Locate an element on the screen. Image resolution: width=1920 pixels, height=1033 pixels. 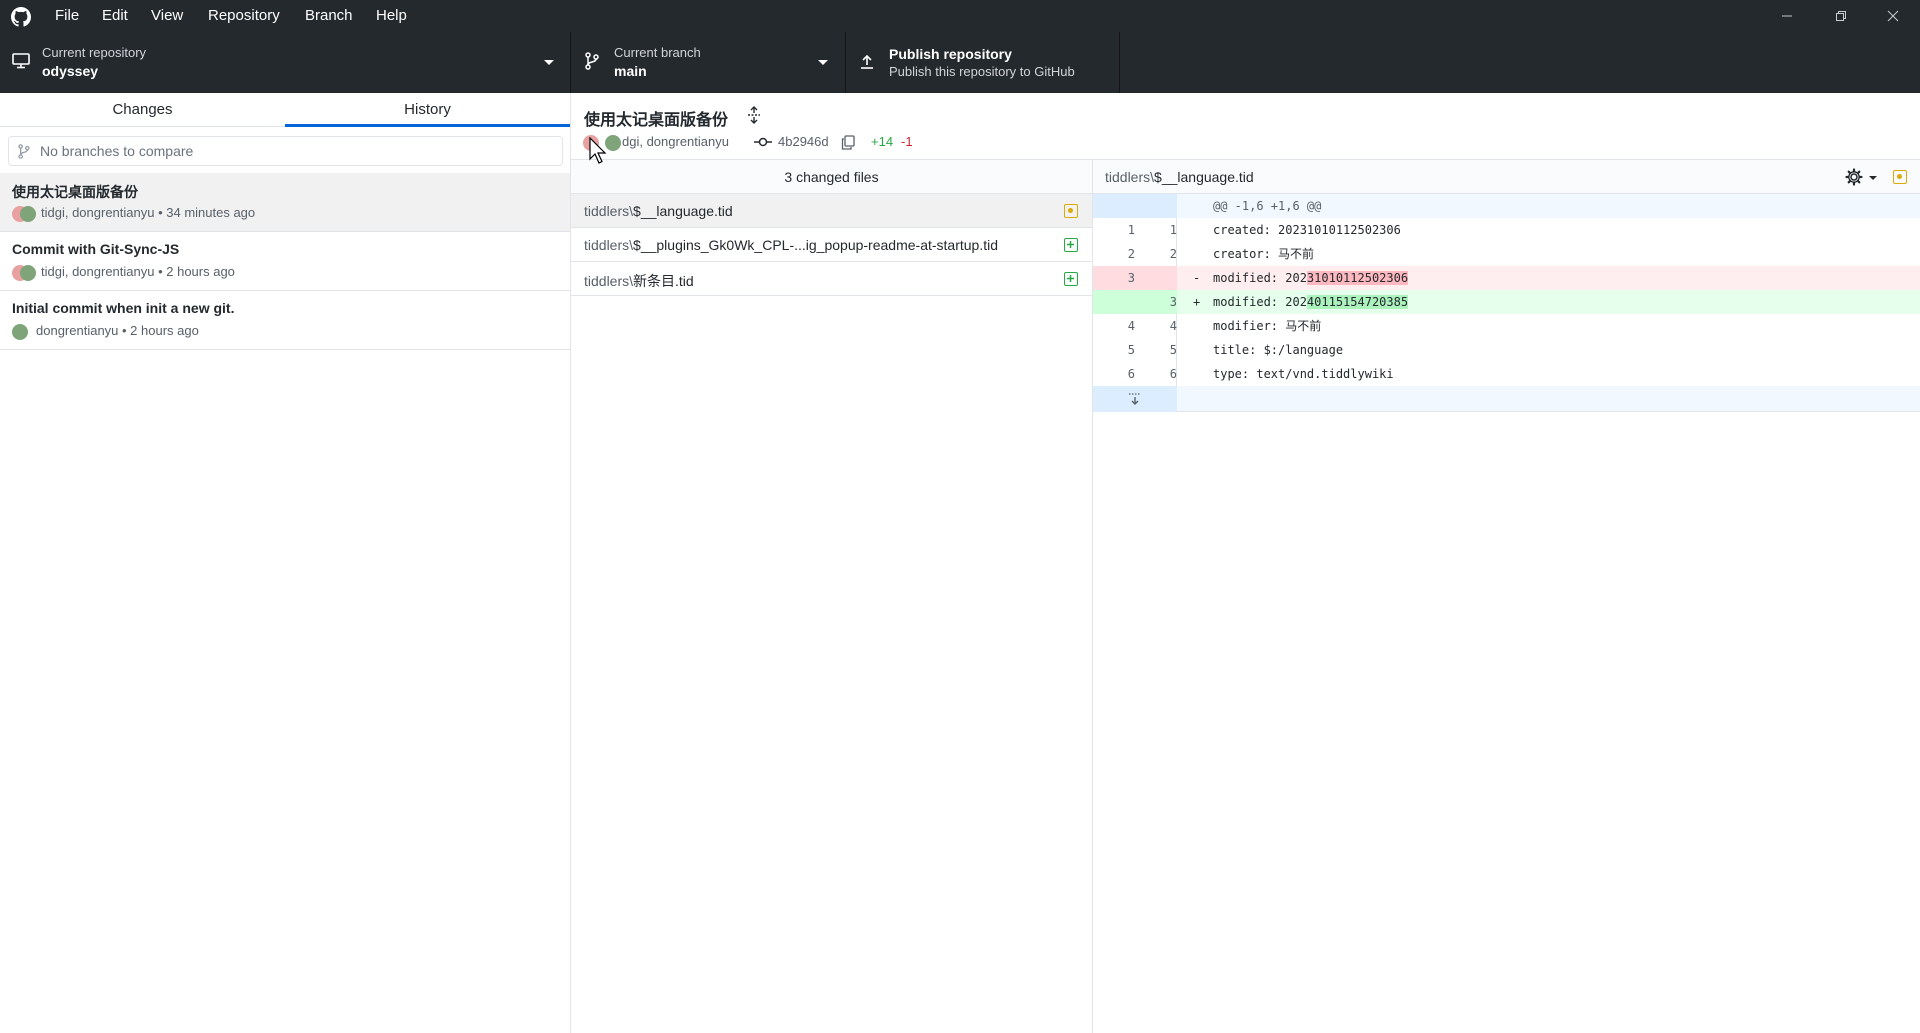
git-commit-icon is located at coordinates (763, 142).